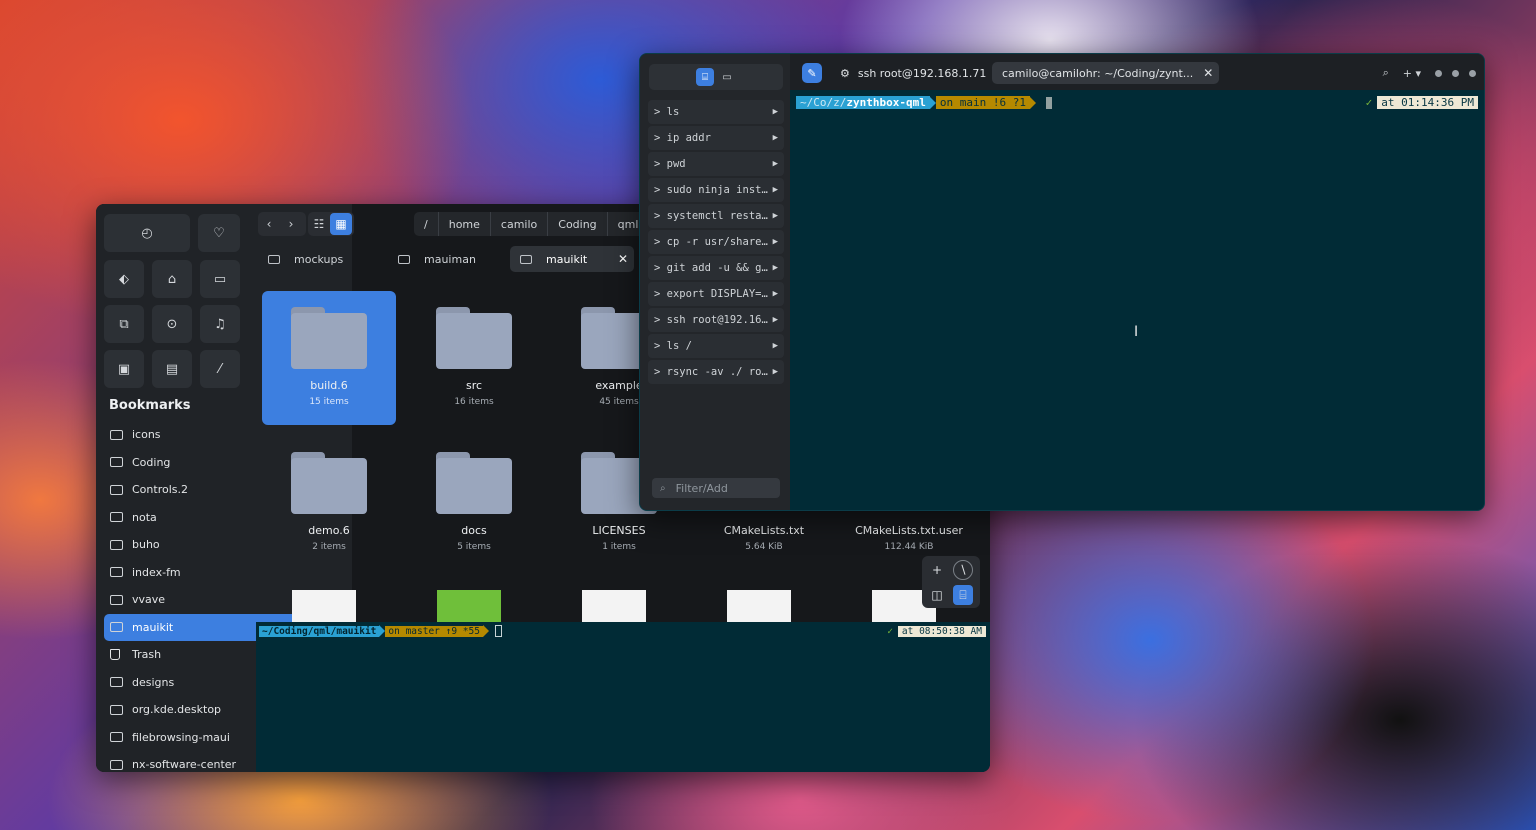 The width and height of the screenshot is (1536, 830). What do you see at coordinates (219, 233) in the screenshot?
I see `favorite-icon: ♡` at bounding box center [219, 233].